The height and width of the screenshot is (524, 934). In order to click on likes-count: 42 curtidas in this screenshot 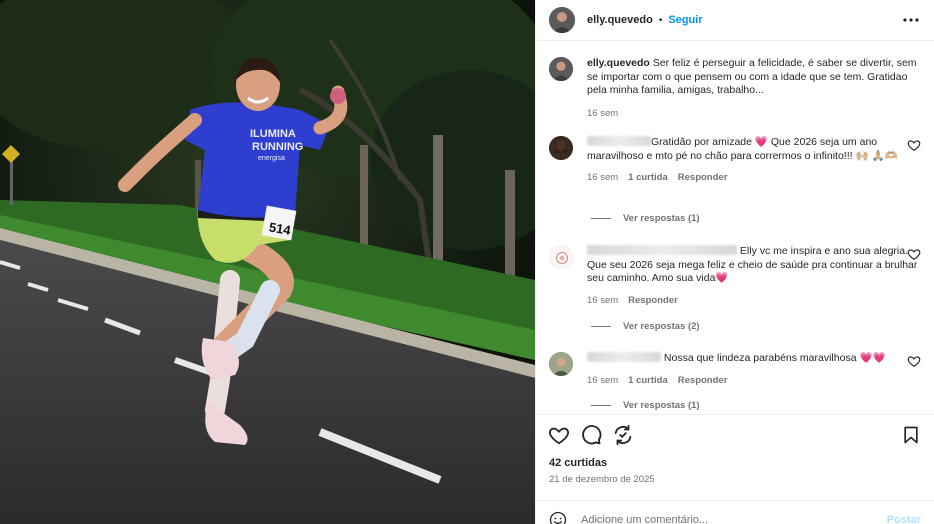, I will do `click(578, 463)`.